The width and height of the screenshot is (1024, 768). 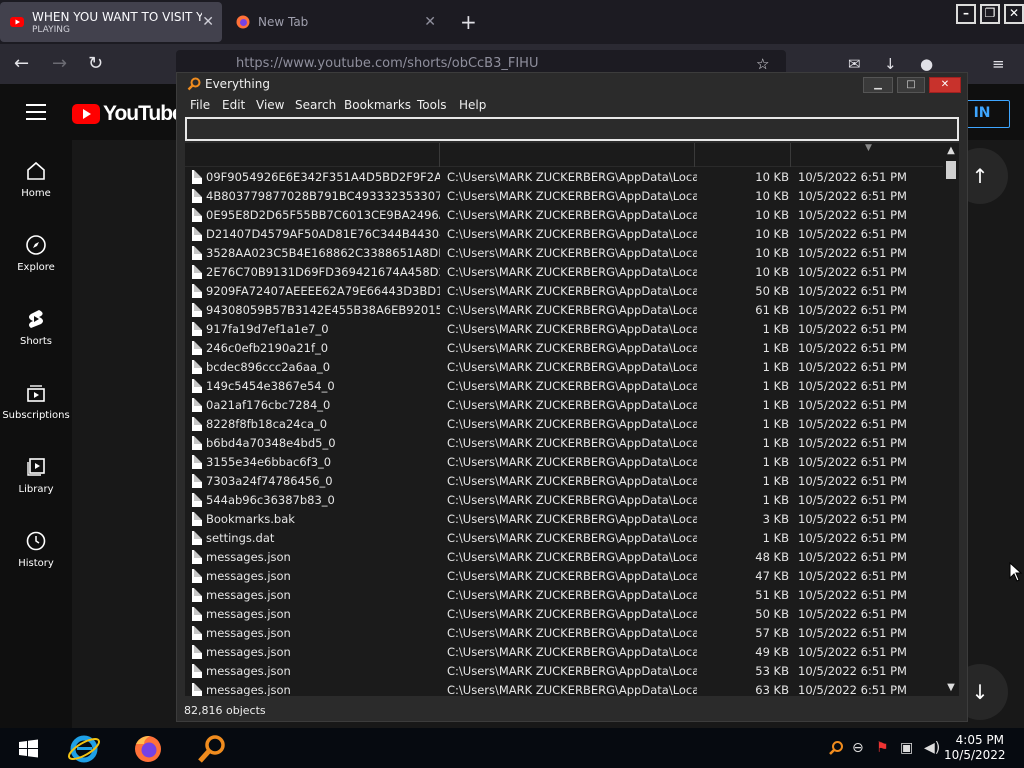 I want to click on close-window-button: ✕, so click(x=1014, y=14).